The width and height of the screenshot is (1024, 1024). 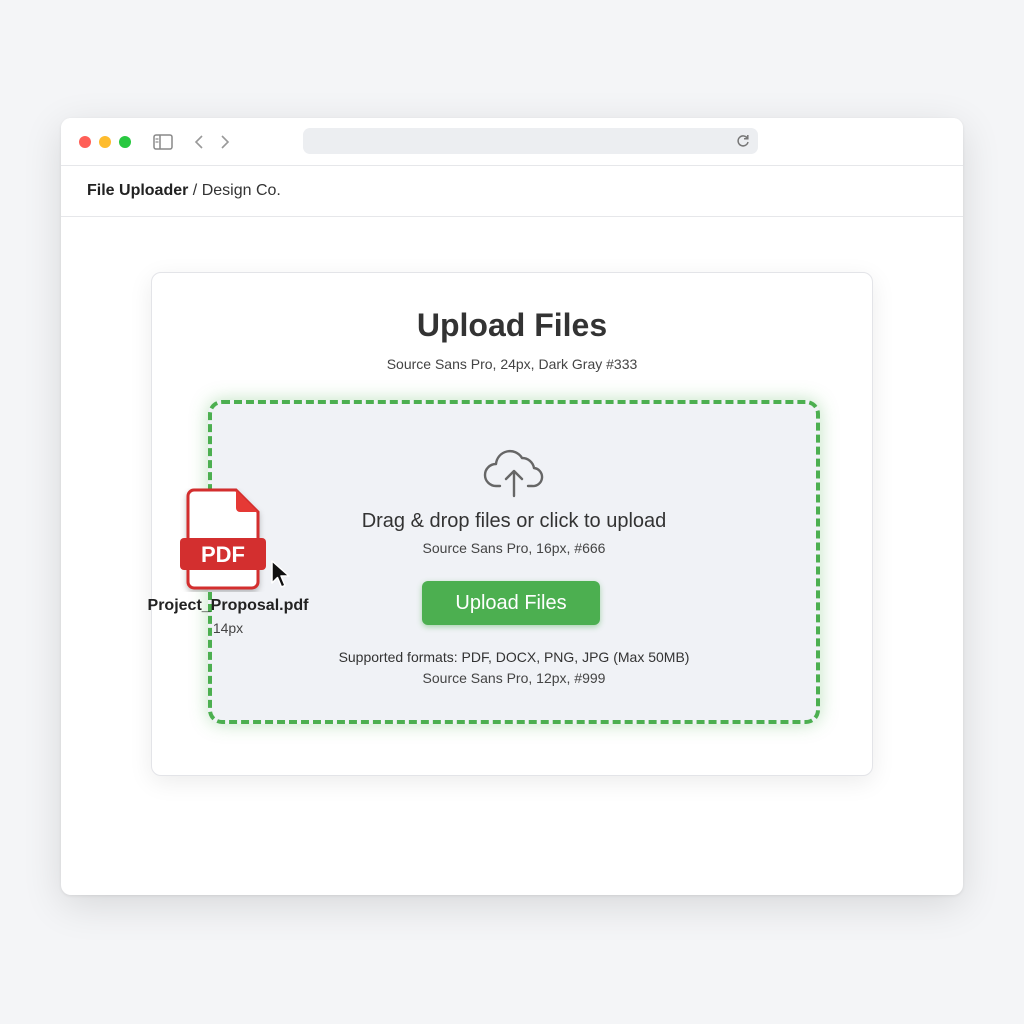 I want to click on dragged-file-spec: 14px, so click(x=228, y=628).